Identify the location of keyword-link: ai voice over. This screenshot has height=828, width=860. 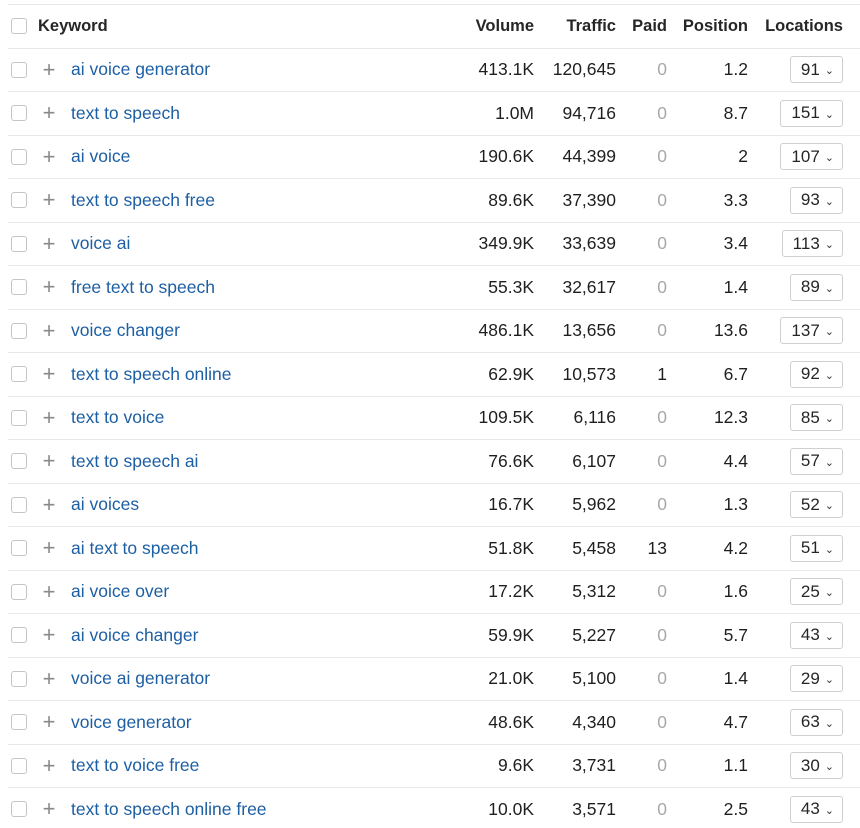
(120, 592).